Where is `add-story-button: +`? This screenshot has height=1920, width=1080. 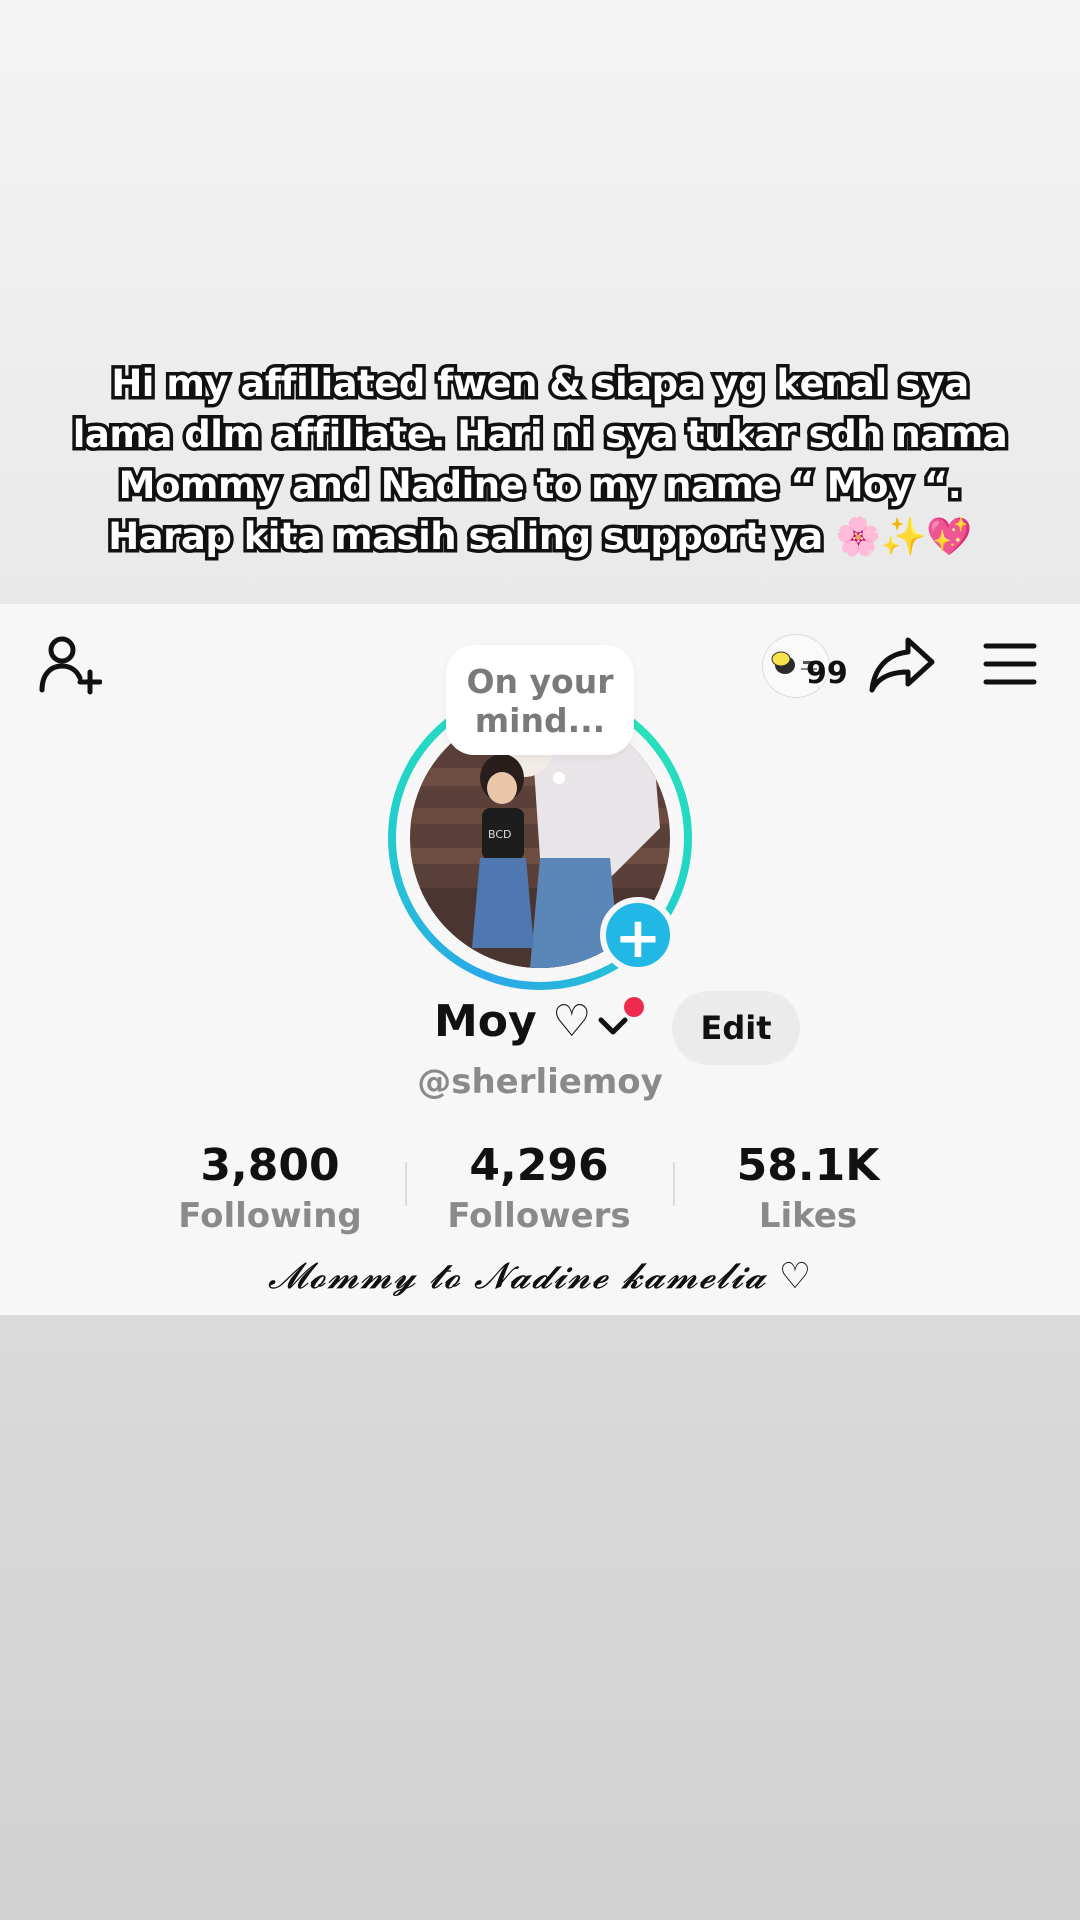 add-story-button: + is located at coordinates (638, 935).